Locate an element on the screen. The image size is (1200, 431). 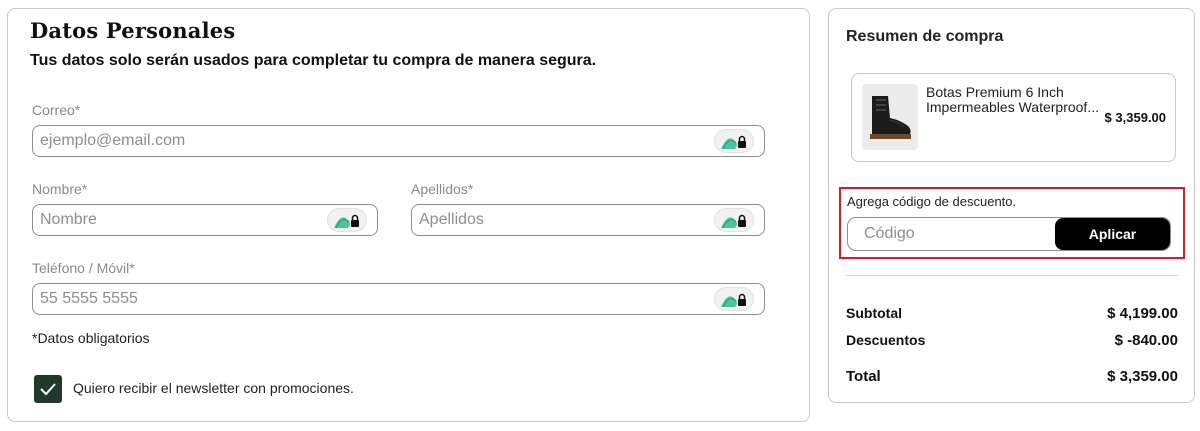
discount-code-input is located at coordinates (953, 234).